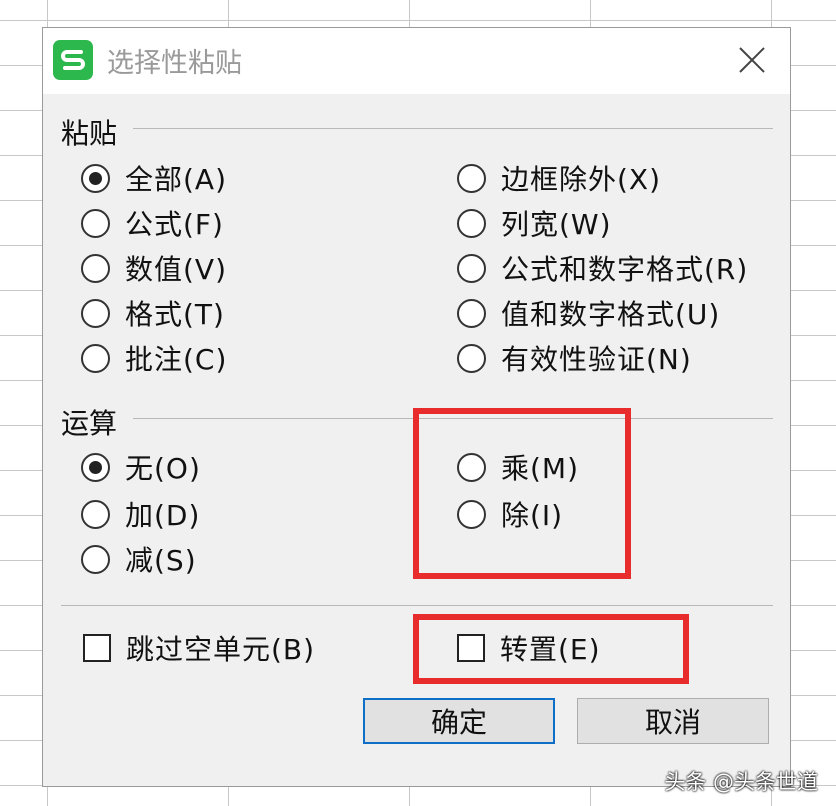 The width and height of the screenshot is (836, 806). What do you see at coordinates (625, 269) in the screenshot?
I see `option-label: 公式和数字格式(R)` at bounding box center [625, 269].